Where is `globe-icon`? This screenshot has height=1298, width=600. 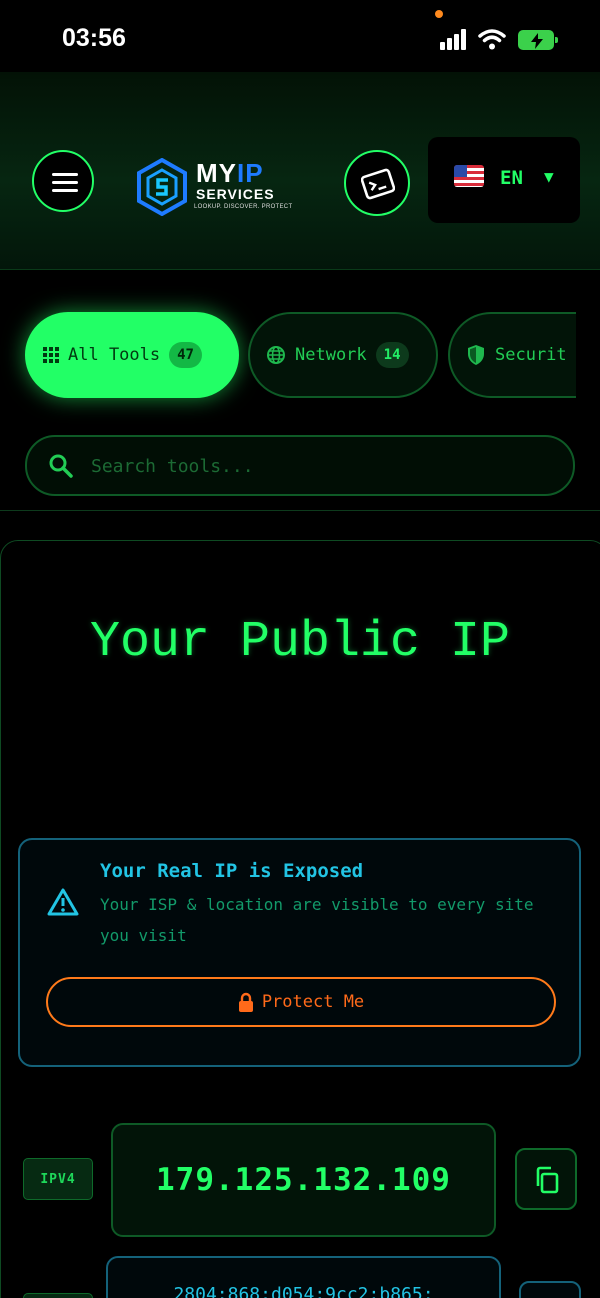 globe-icon is located at coordinates (276, 355).